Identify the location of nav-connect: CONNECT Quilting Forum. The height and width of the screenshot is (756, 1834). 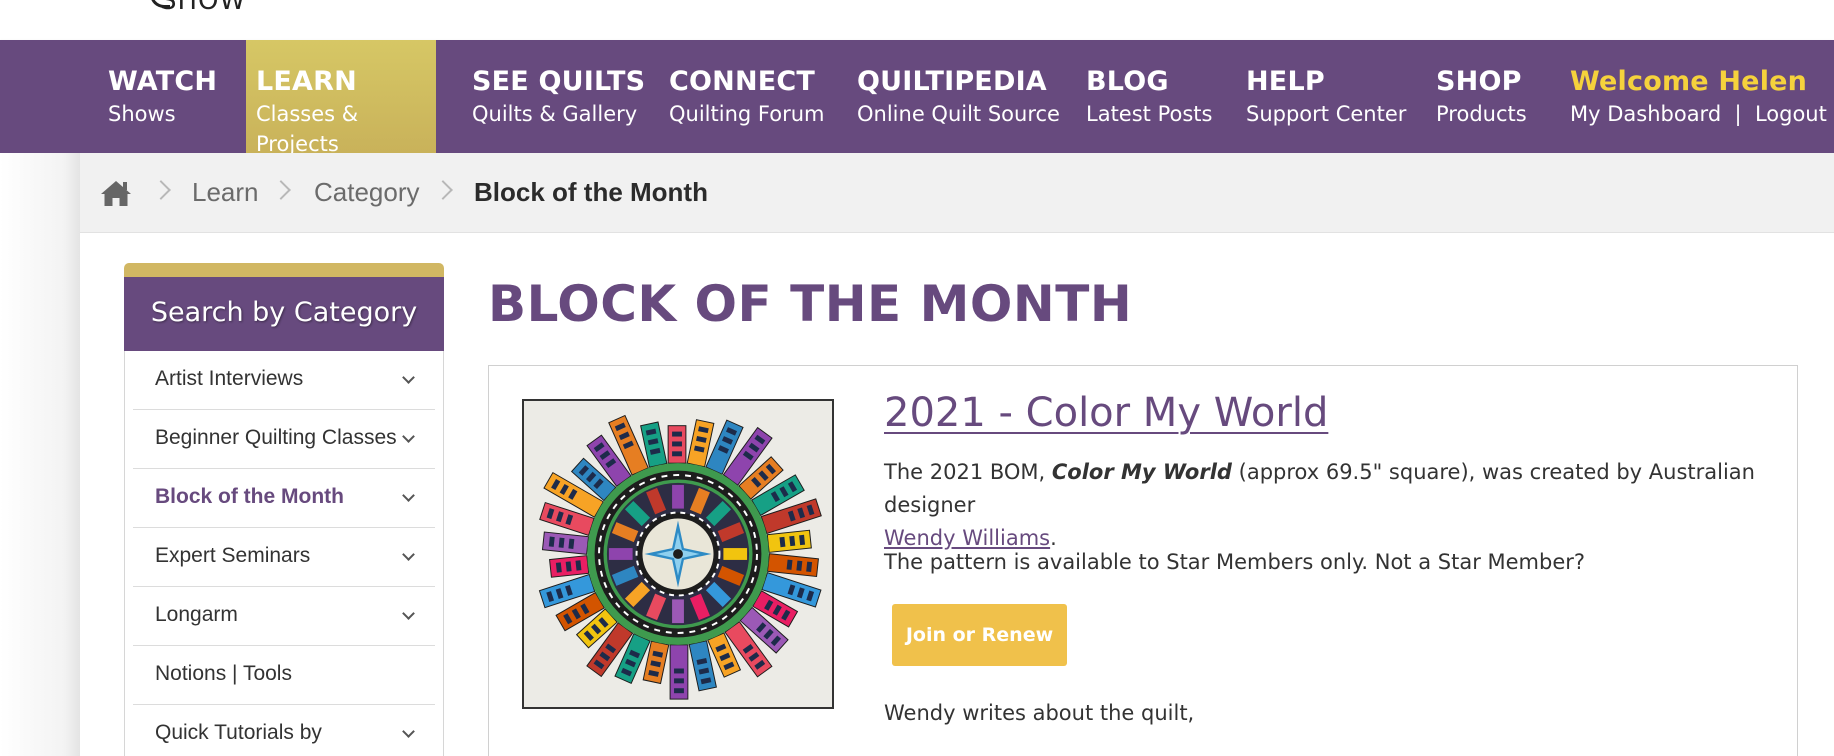
(746, 96).